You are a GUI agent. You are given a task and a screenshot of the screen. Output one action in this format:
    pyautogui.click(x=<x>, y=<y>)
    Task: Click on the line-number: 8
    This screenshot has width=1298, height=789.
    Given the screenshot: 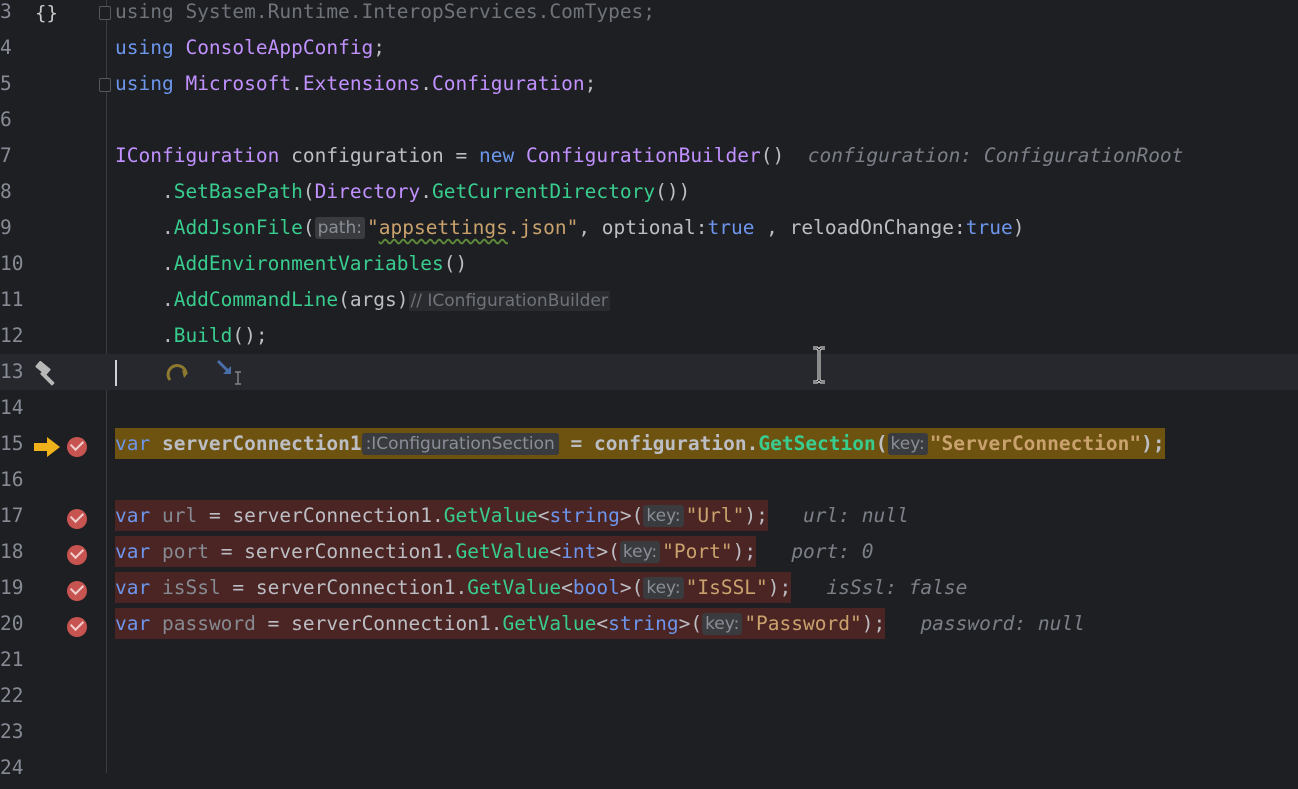 What is the action you would take?
    pyautogui.click(x=12, y=195)
    